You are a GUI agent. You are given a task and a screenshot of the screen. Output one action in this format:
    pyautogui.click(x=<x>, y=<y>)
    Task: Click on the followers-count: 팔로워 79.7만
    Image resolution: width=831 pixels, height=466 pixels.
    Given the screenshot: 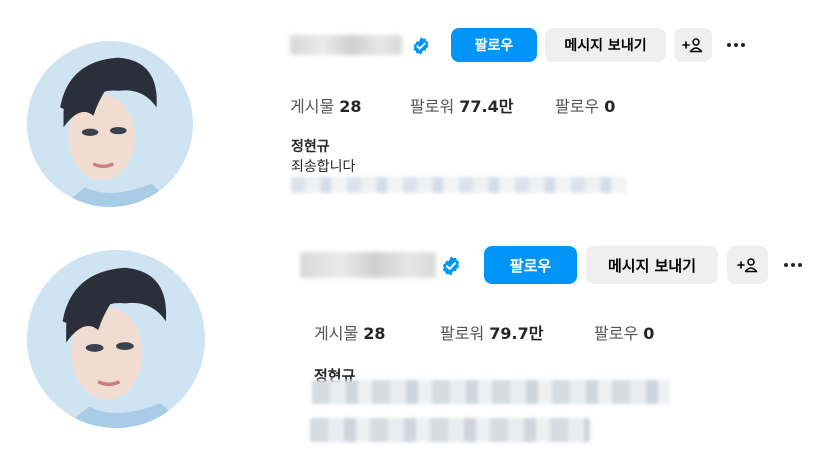 What is the action you would take?
    pyautogui.click(x=491, y=332)
    